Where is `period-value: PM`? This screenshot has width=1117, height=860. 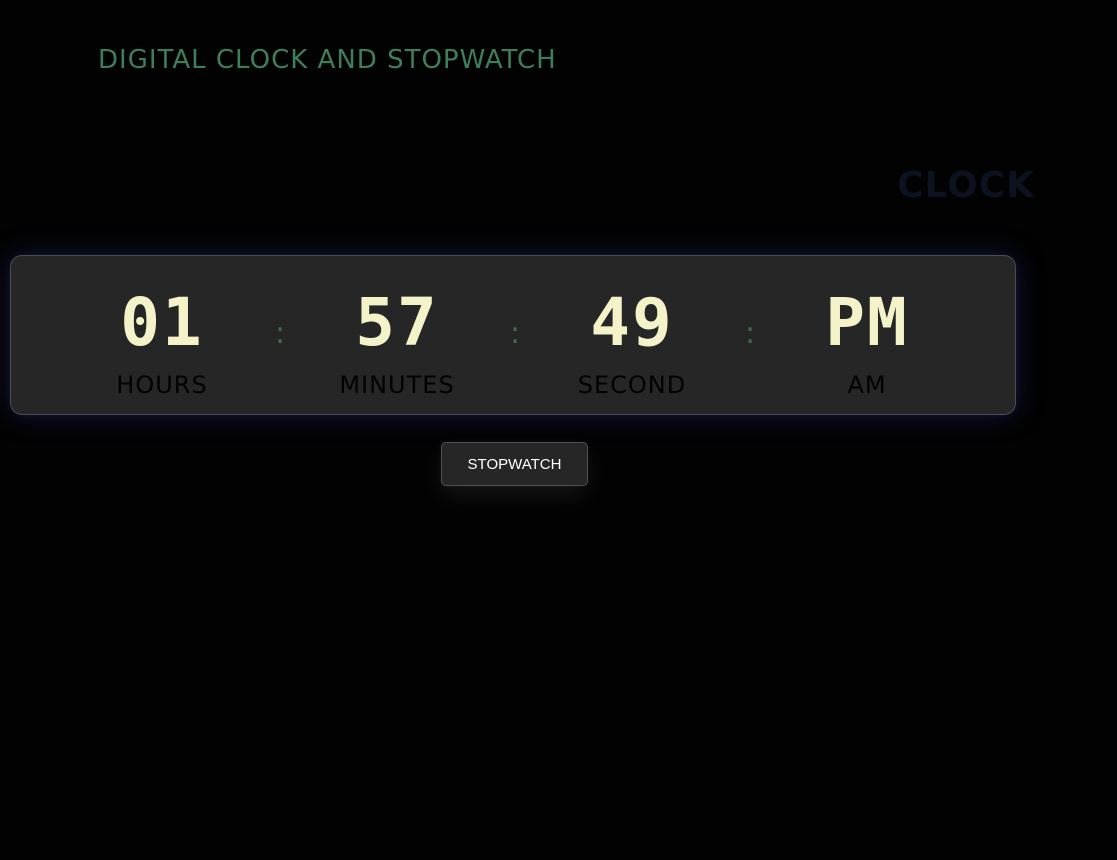
period-value: PM is located at coordinates (867, 322).